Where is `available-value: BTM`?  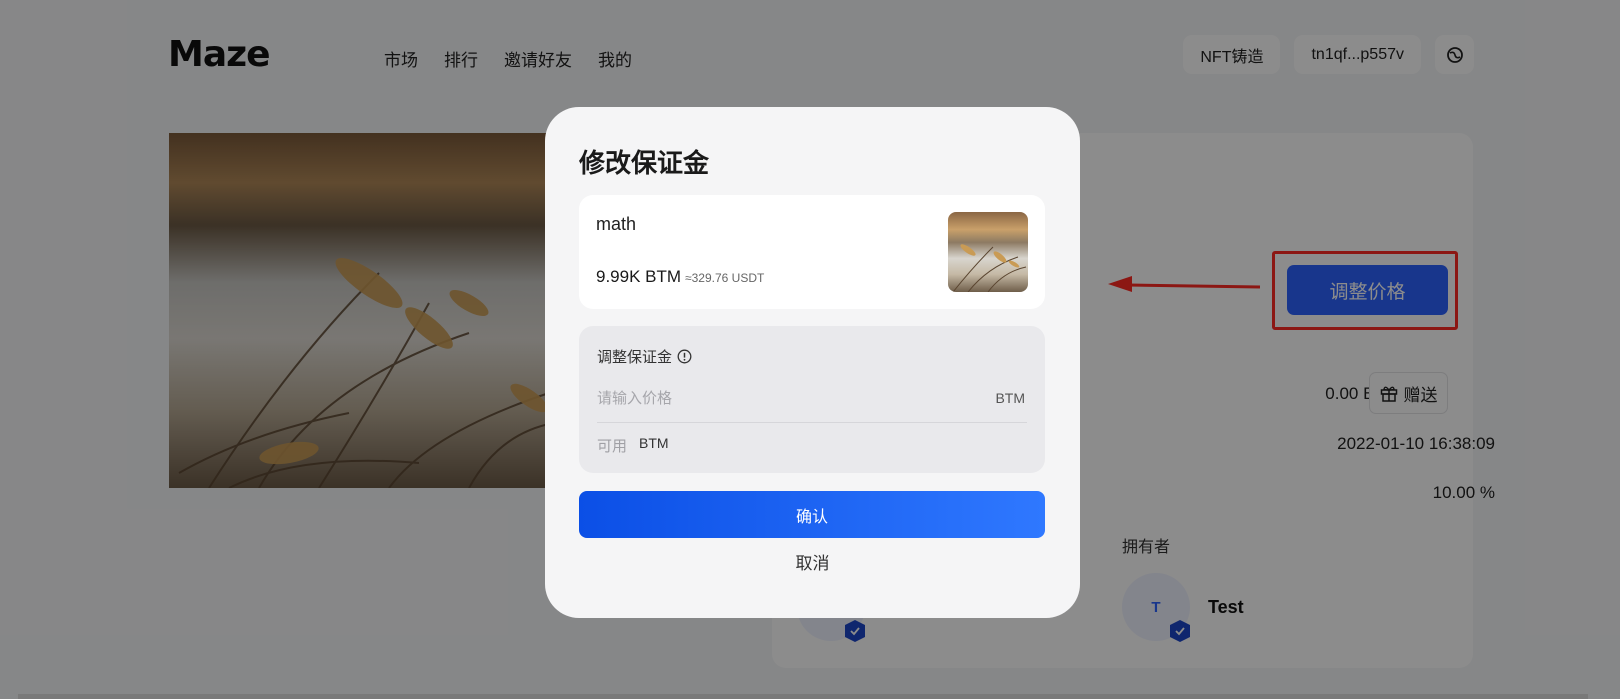
available-value: BTM is located at coordinates (654, 443).